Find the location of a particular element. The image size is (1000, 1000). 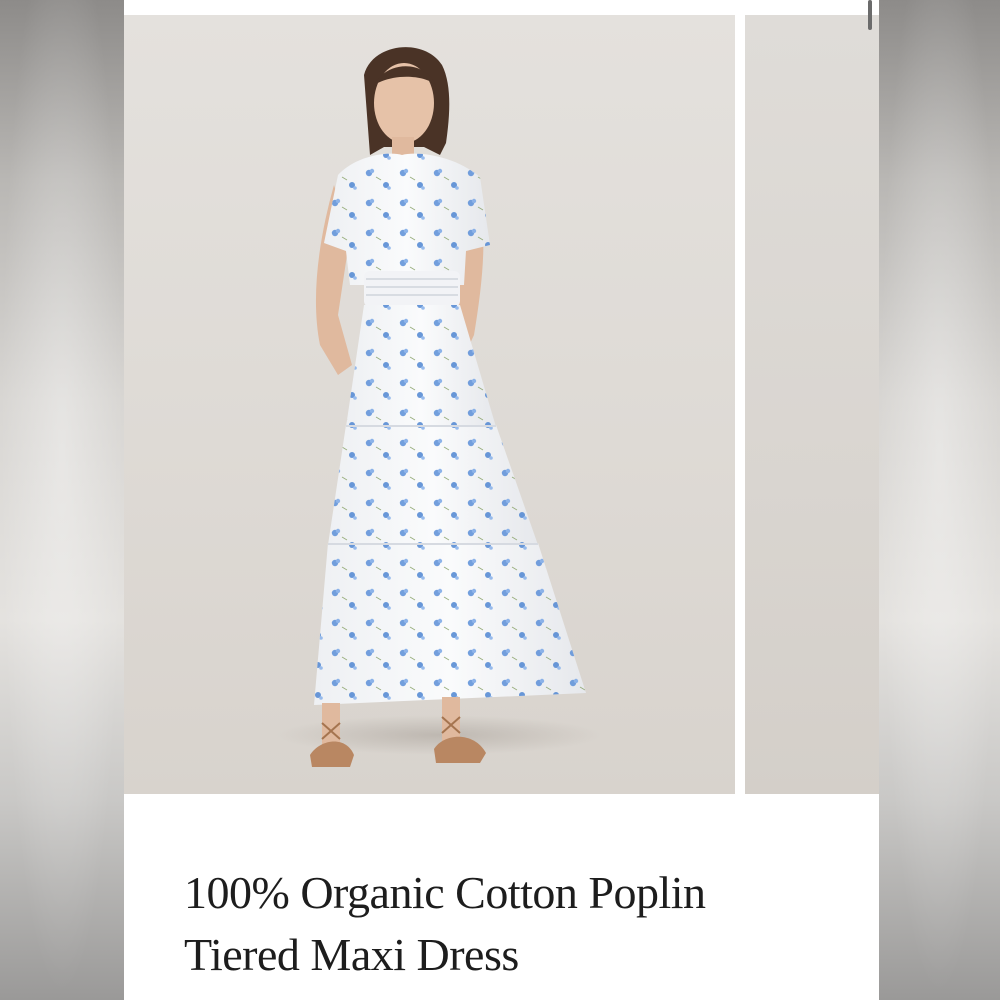

backdrop-left is located at coordinates (62, 500).